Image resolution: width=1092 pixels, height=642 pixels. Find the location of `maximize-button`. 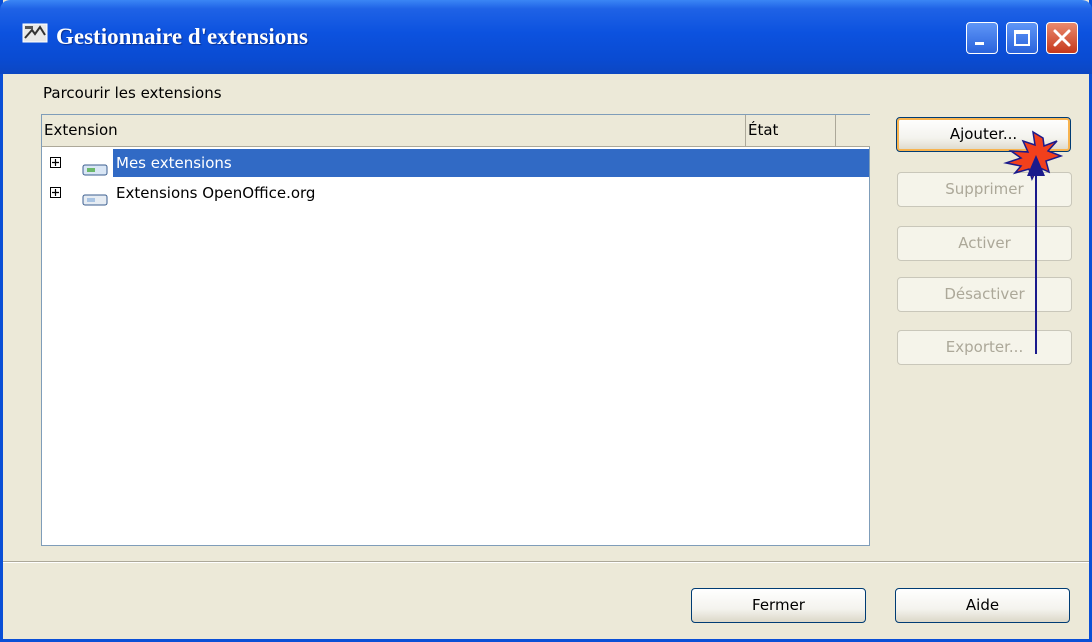

maximize-button is located at coordinates (1022, 38).